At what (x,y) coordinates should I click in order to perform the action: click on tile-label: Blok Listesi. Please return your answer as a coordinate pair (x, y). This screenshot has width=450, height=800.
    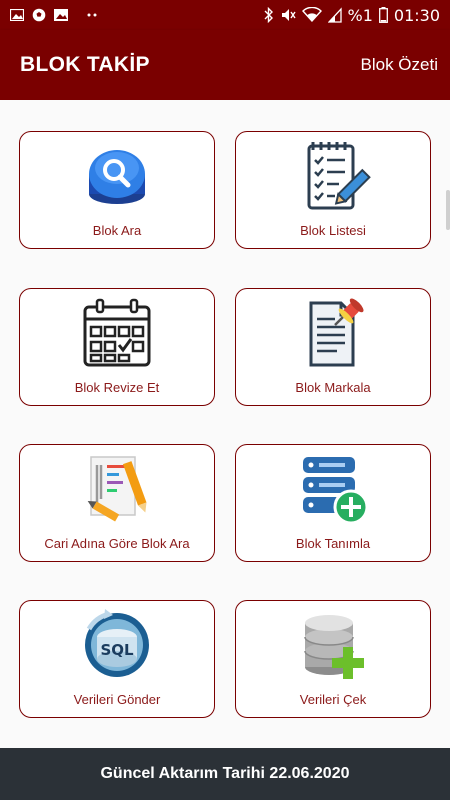
    Looking at the image, I should click on (333, 230).